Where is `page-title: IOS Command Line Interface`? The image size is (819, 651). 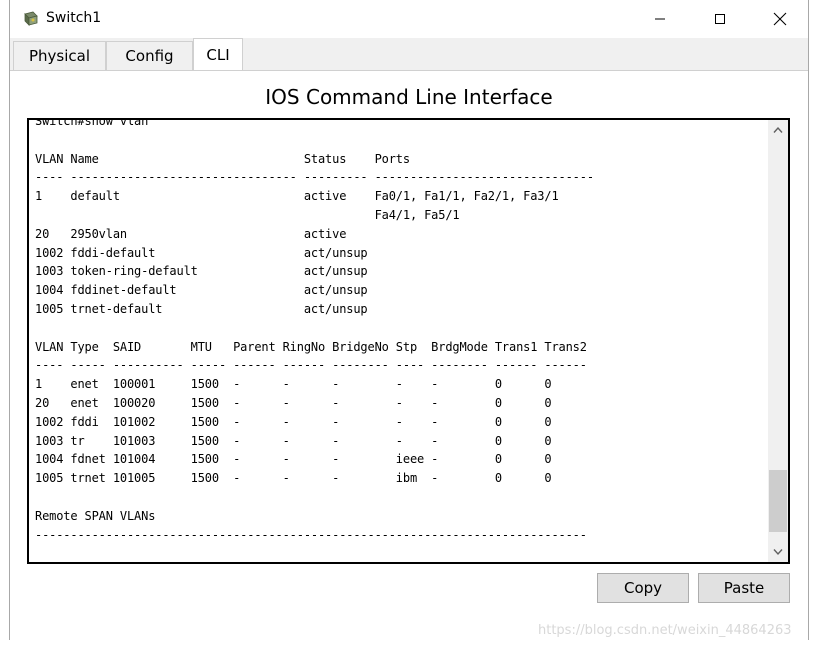 page-title: IOS Command Line Interface is located at coordinates (409, 97).